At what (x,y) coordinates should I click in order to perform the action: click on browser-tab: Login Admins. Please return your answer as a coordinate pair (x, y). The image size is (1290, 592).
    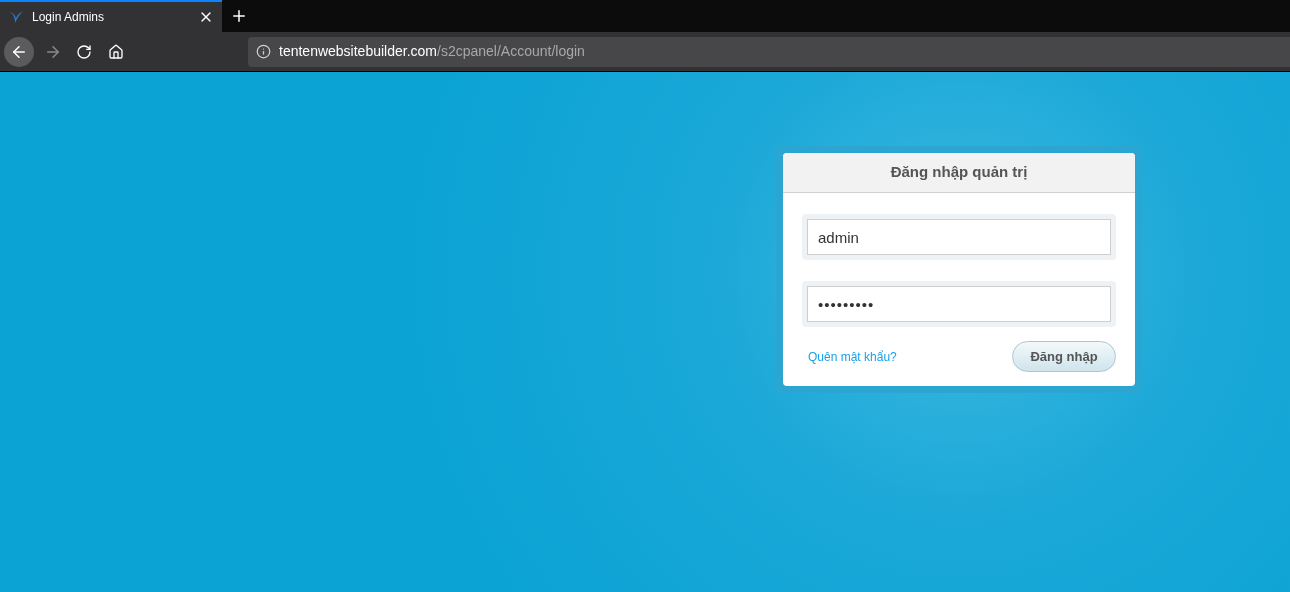
    Looking at the image, I should click on (111, 16).